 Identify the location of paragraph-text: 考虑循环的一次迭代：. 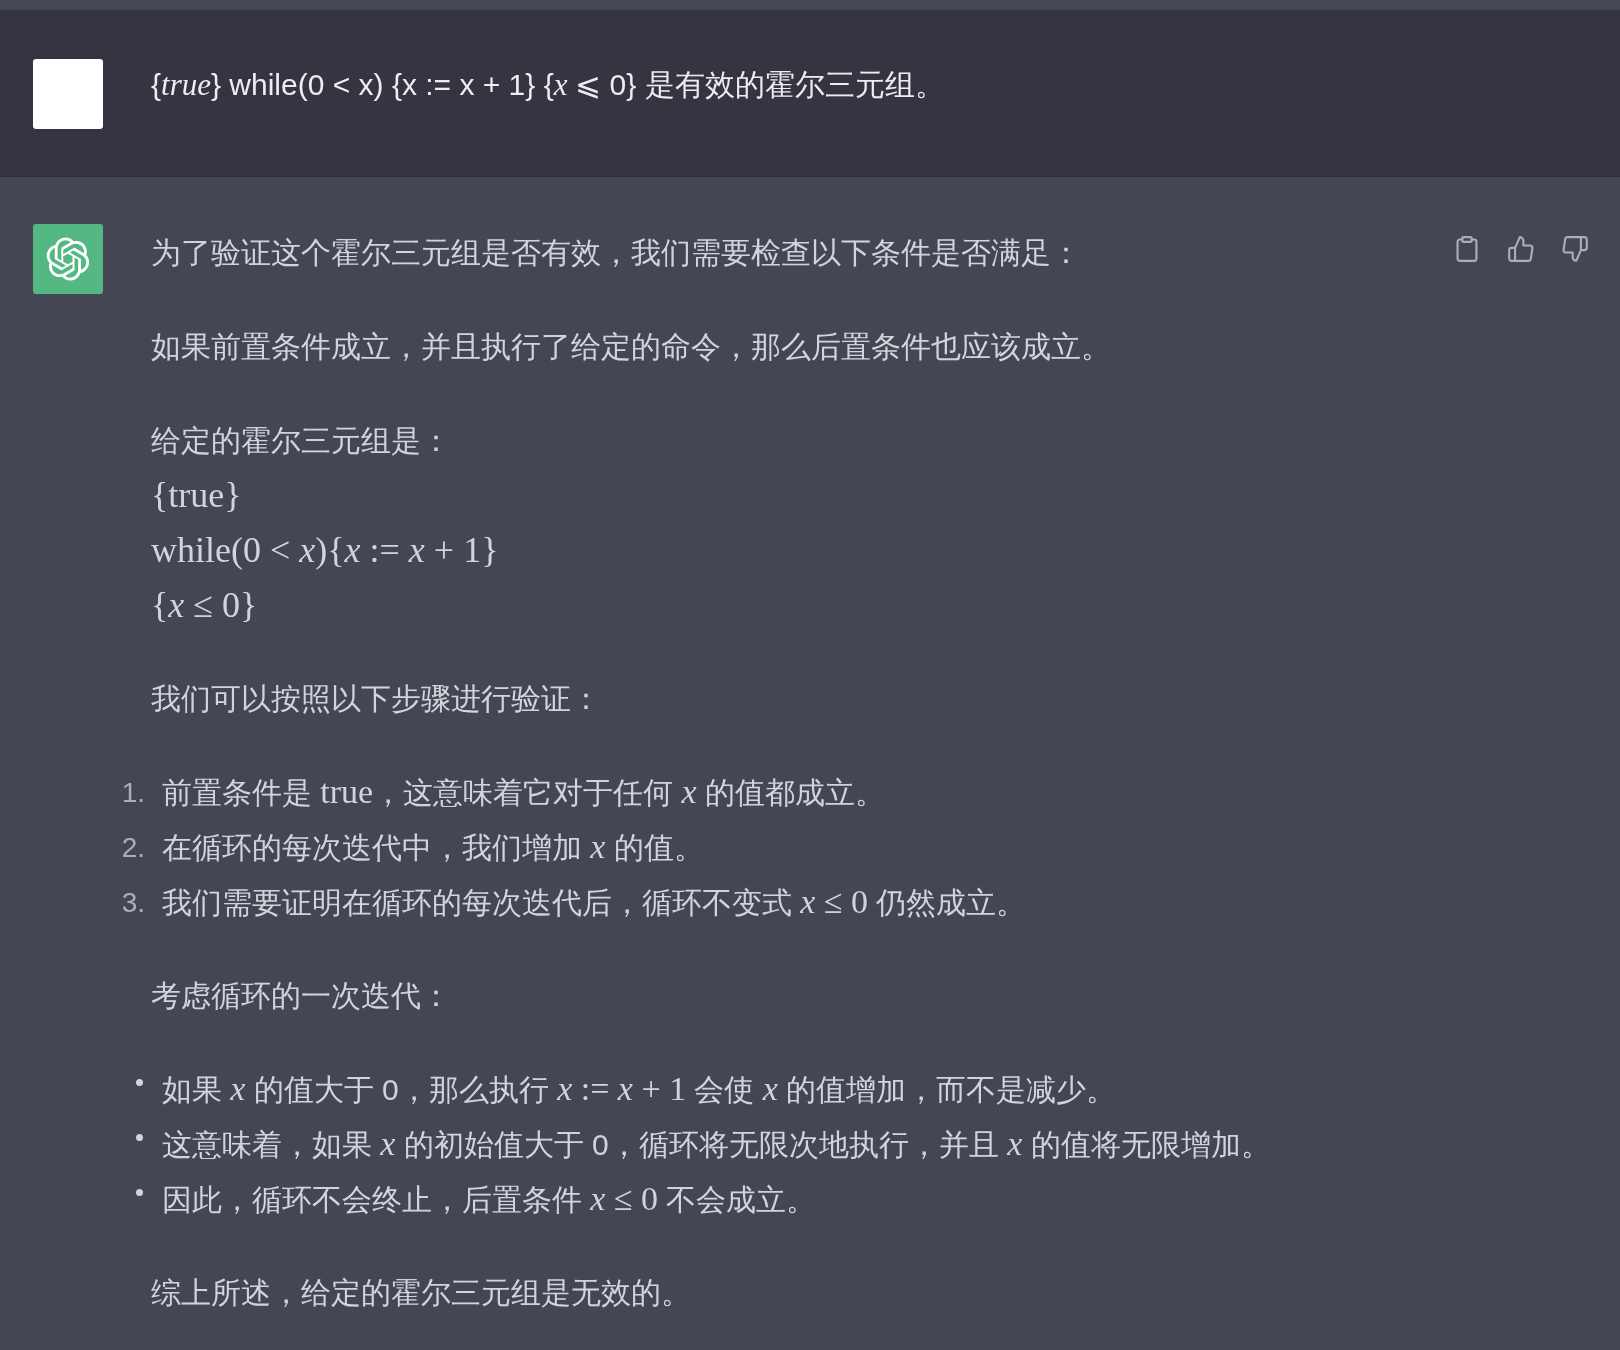
(301, 996).